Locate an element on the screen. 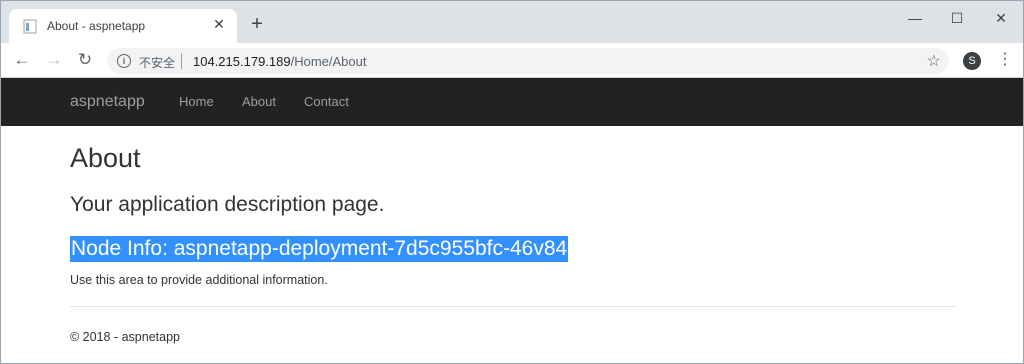  more-menu-icon: ⋮ is located at coordinates (1005, 60).